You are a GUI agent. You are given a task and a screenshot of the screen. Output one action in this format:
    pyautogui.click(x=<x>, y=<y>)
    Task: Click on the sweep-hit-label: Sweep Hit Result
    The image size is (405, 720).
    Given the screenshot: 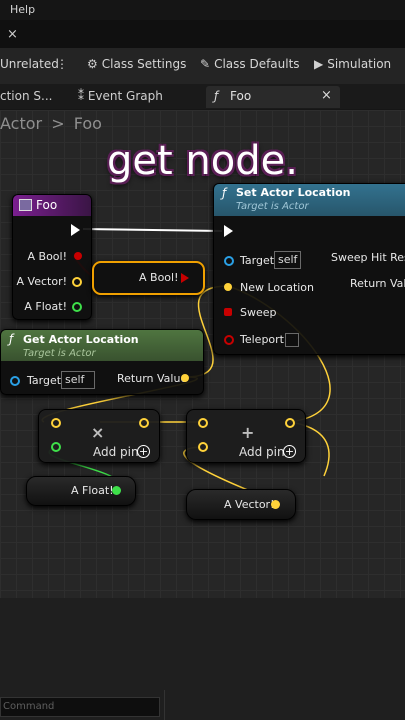 What is the action you would take?
    pyautogui.click(x=368, y=257)
    